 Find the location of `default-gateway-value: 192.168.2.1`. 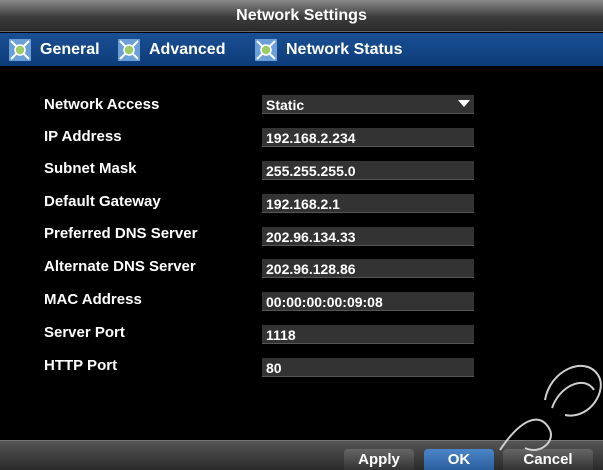

default-gateway-value: 192.168.2.1 is located at coordinates (303, 204).